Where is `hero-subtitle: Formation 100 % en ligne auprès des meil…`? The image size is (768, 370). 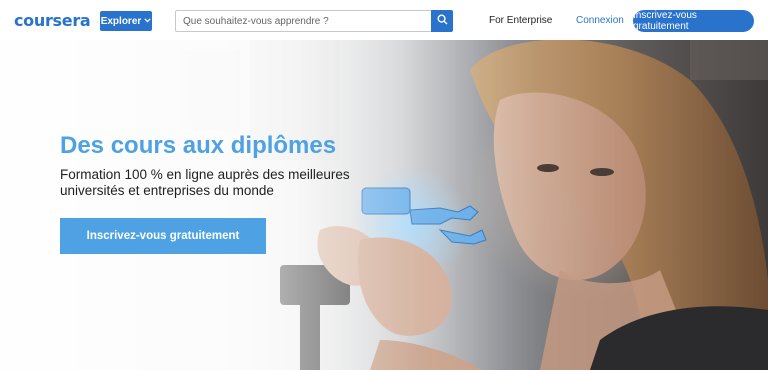
hero-subtitle: Formation 100 % en ligne auprès des meil… is located at coordinates (205, 182).